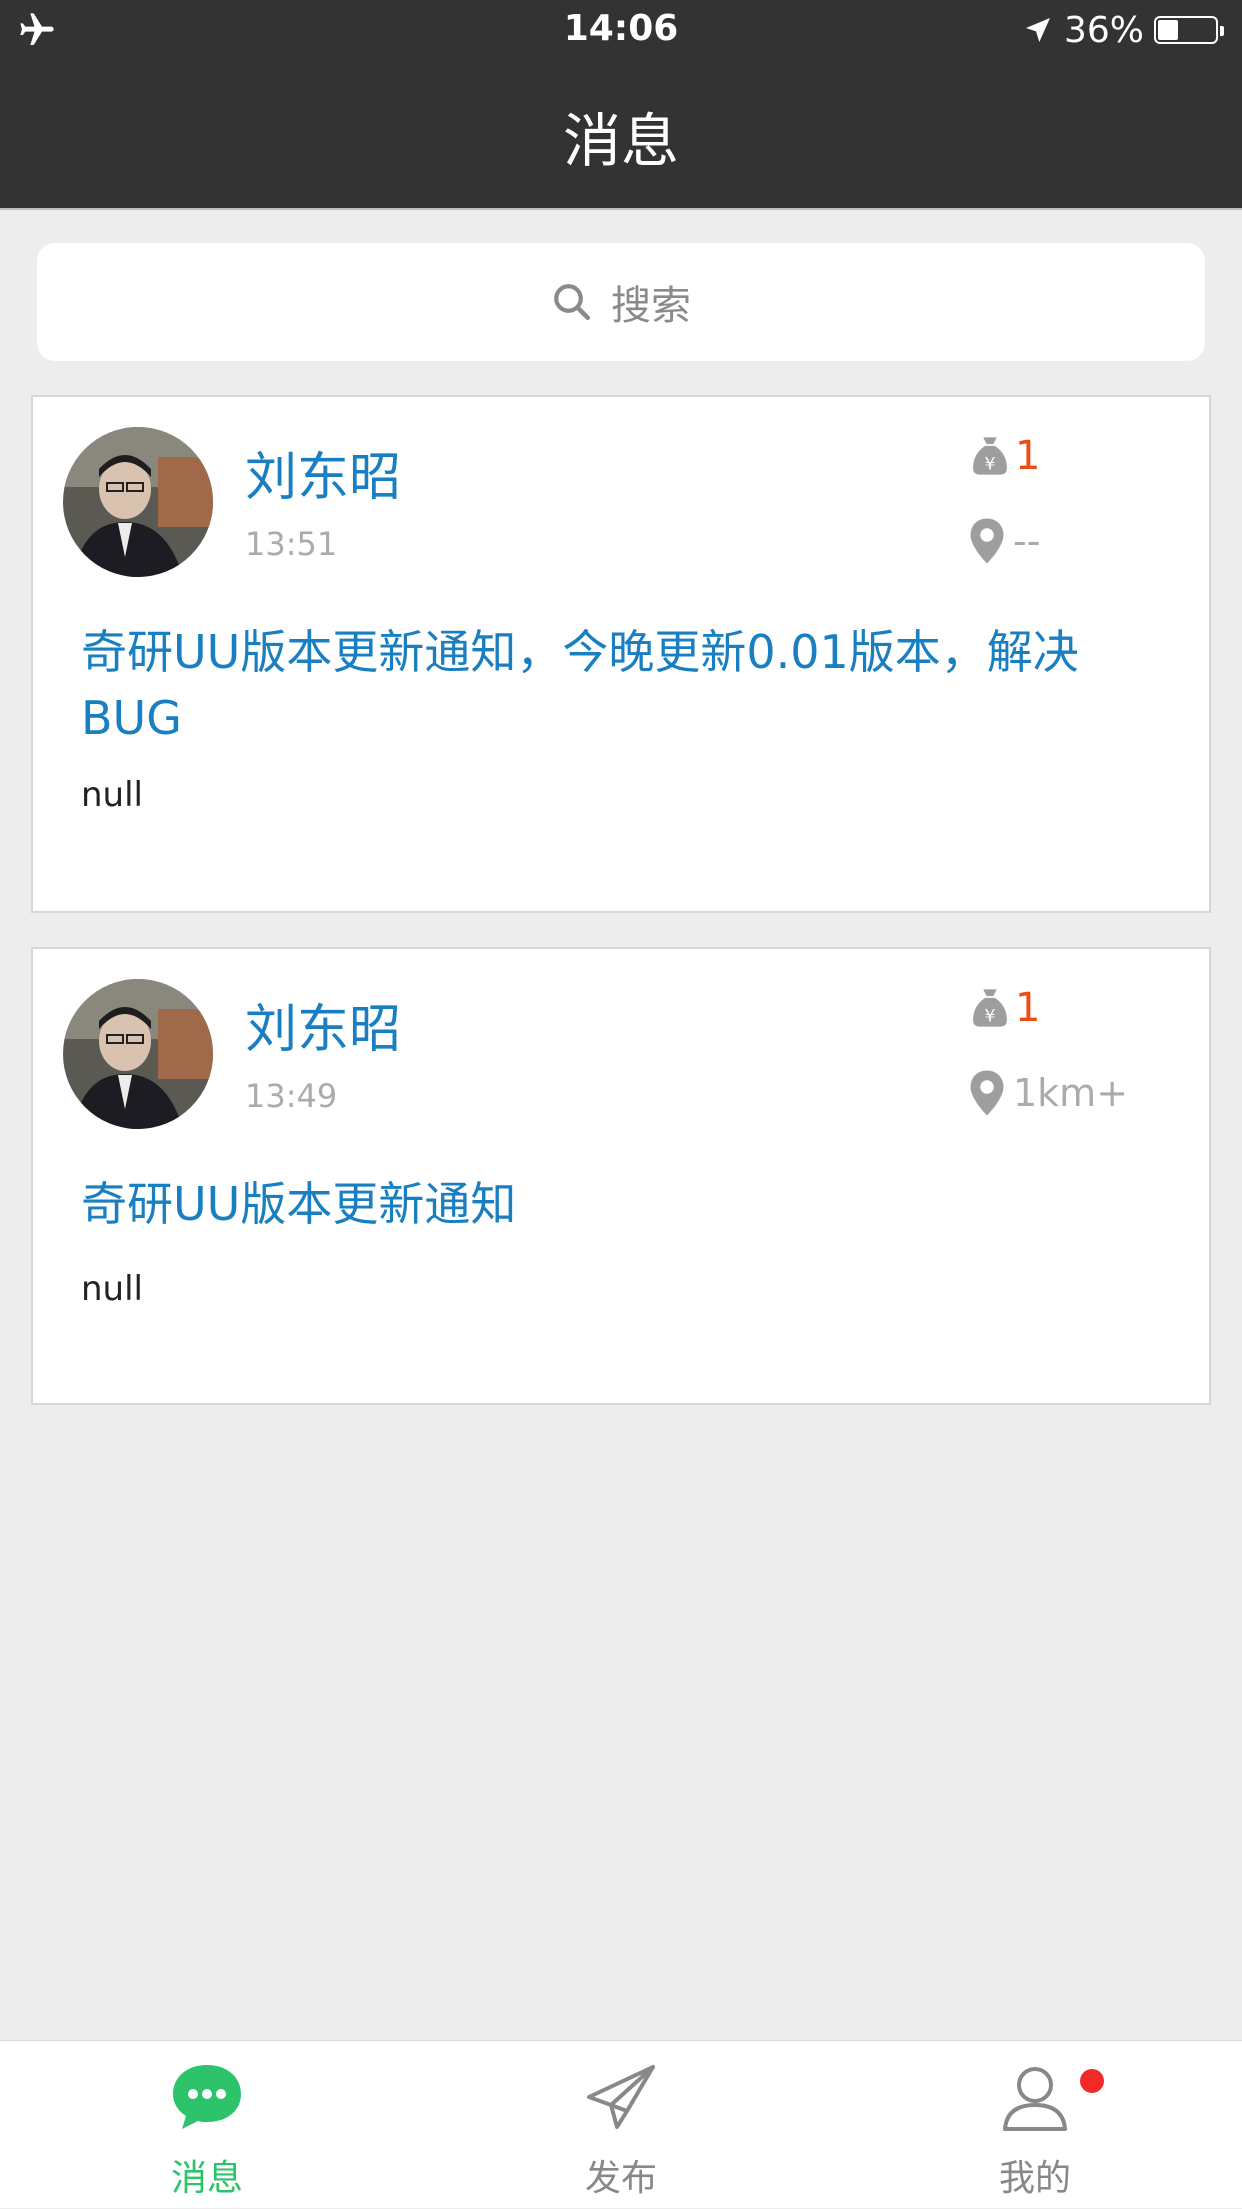 The width and height of the screenshot is (1242, 2209). Describe the element at coordinates (1037, 30) in the screenshot. I see `location-arrow-icon` at that location.